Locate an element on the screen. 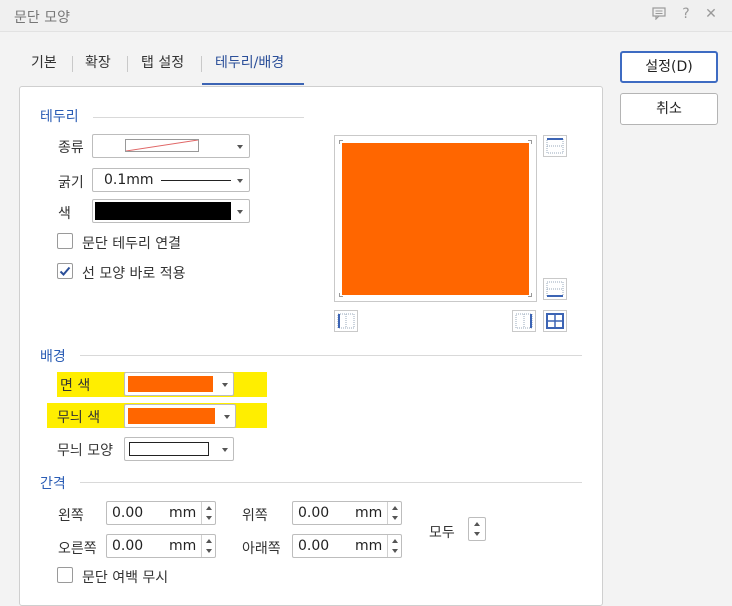  checkmark-icon is located at coordinates (65, 271).